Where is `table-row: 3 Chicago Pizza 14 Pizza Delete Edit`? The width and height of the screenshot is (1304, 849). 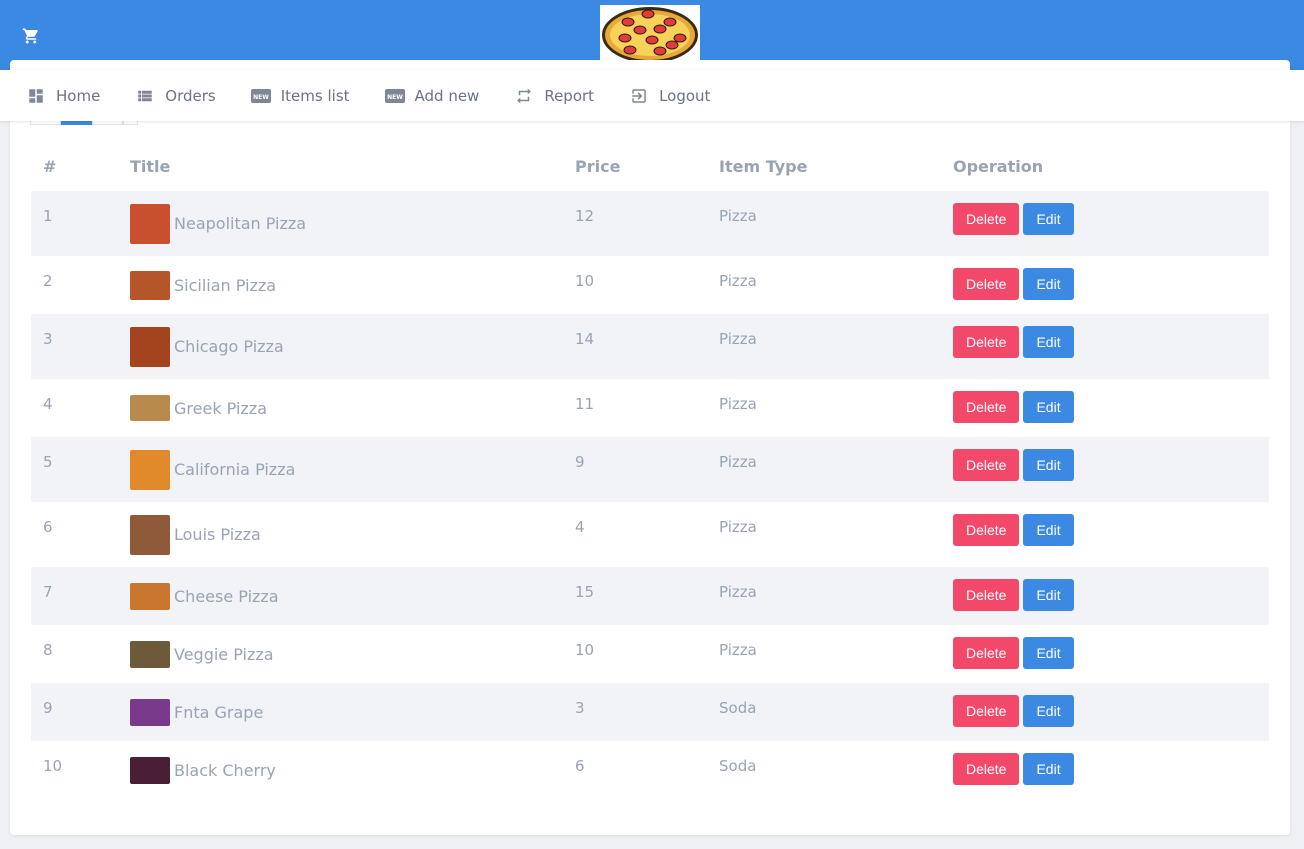 table-row: 3 Chicago Pizza 14 Pizza Delete Edit is located at coordinates (650, 346).